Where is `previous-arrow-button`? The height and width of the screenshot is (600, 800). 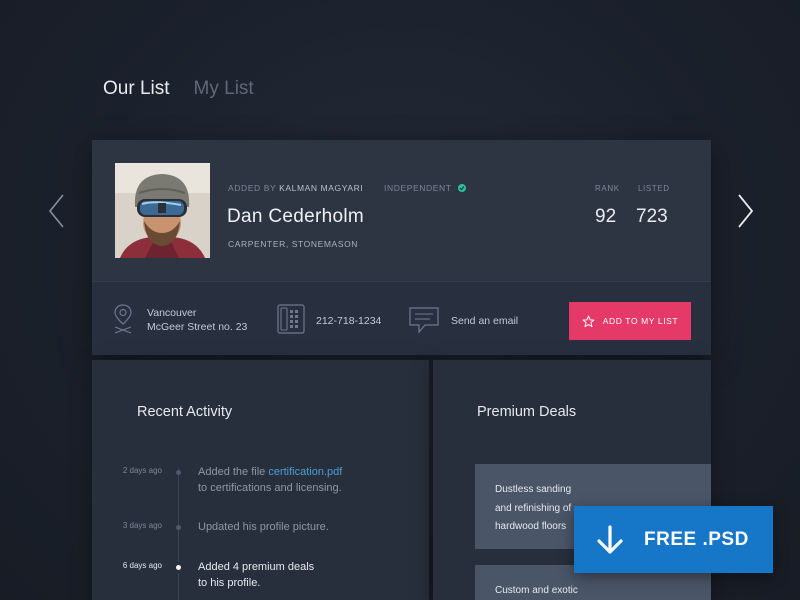
previous-arrow-button is located at coordinates (57, 211).